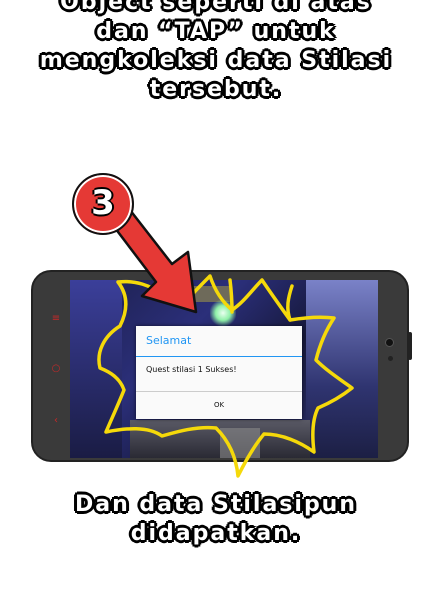 Image resolution: width=432 pixels, height=611 pixels. I want to click on dialog-message: Quest stilasi 1 Sukses!, so click(191, 369).